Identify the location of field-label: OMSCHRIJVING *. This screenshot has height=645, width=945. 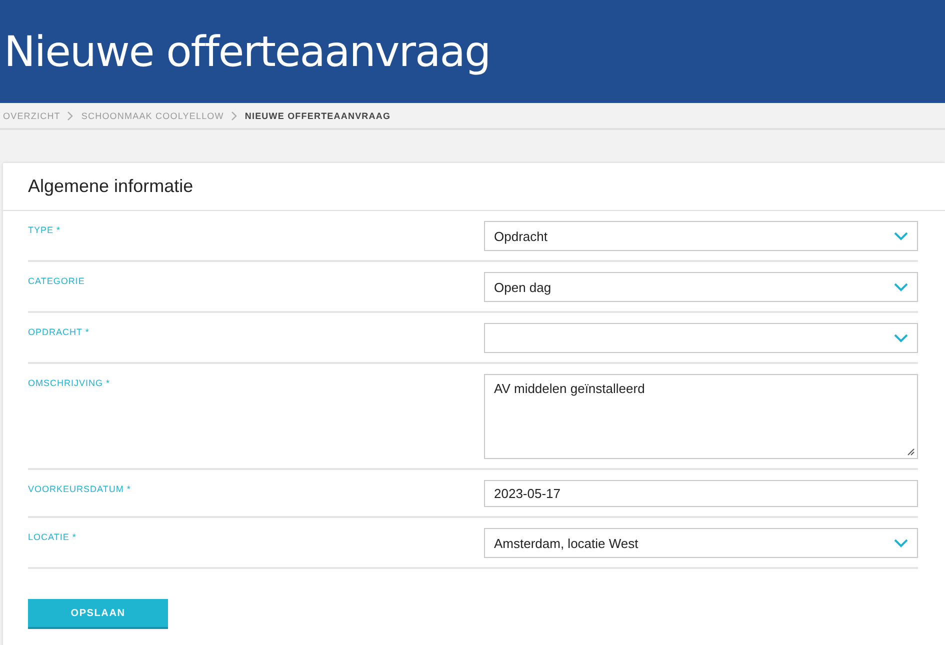
(69, 383).